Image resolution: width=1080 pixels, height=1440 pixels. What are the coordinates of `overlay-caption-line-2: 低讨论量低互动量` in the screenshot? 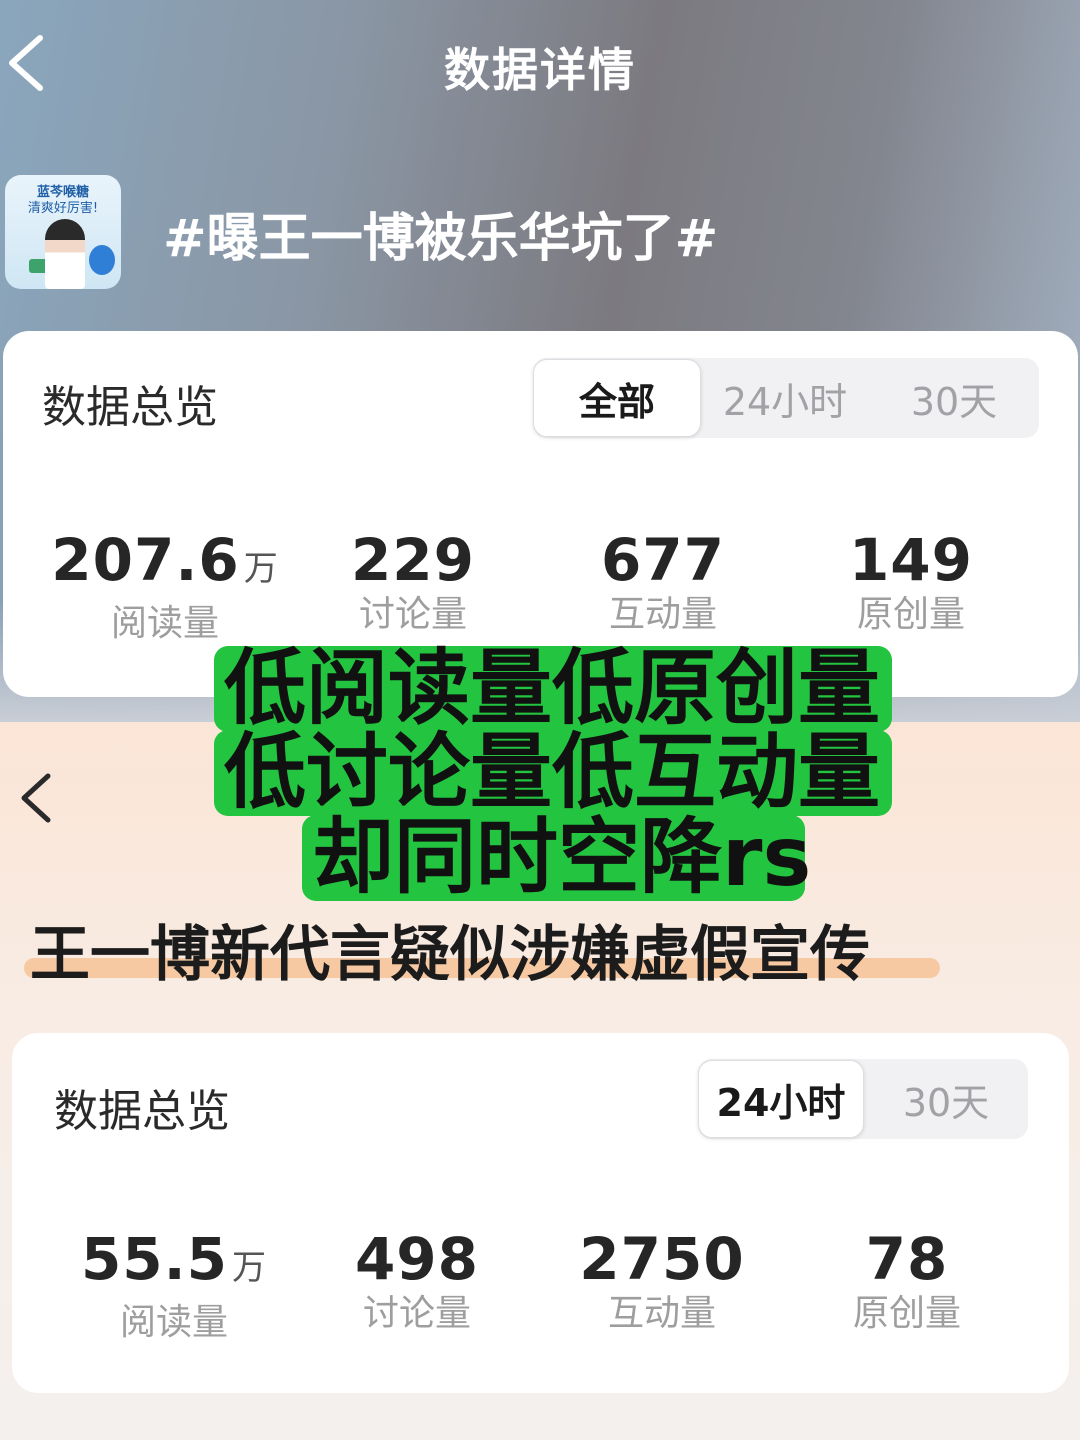 It's located at (553, 773).